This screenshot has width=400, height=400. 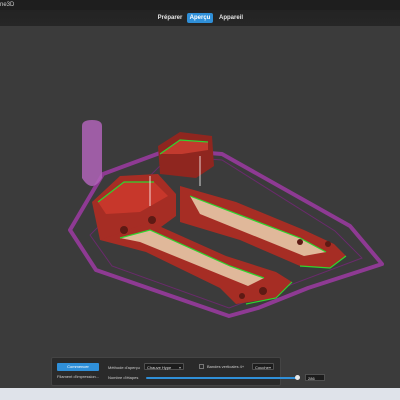 What do you see at coordinates (78, 367) in the screenshot?
I see `start-button: Commencer` at bounding box center [78, 367].